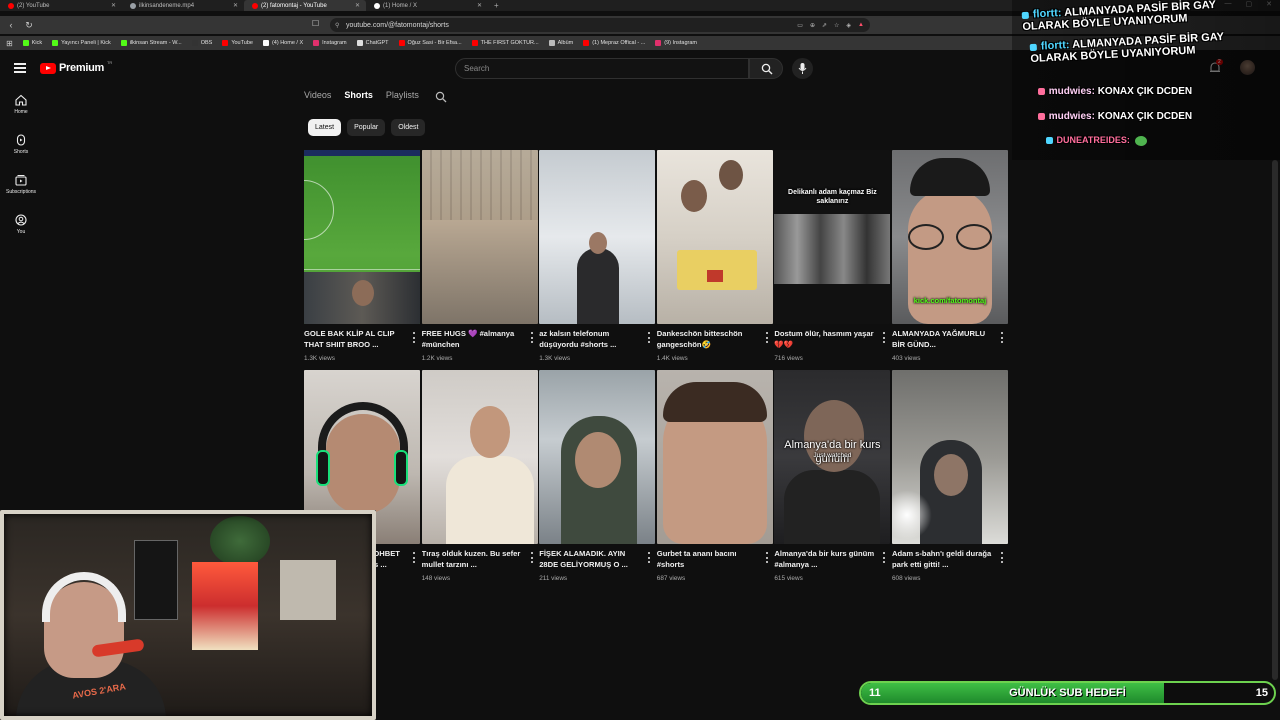 The image size is (1280, 720). Describe the element at coordinates (672, 358) in the screenshot. I see `short-views: 1.4K views` at that location.